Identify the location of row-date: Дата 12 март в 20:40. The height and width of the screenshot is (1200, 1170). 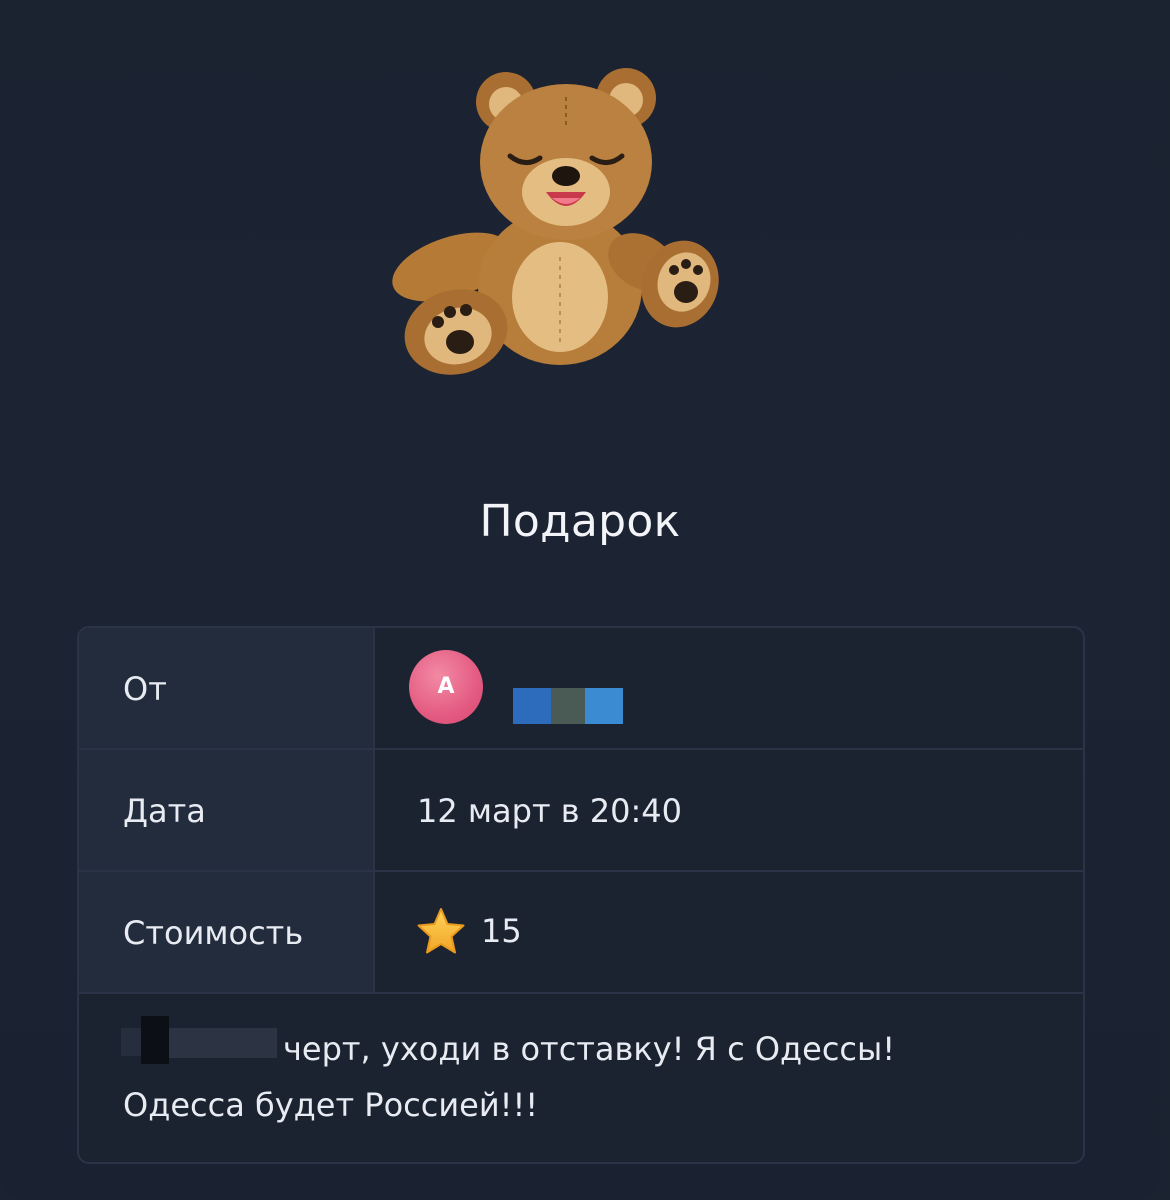
(581, 811).